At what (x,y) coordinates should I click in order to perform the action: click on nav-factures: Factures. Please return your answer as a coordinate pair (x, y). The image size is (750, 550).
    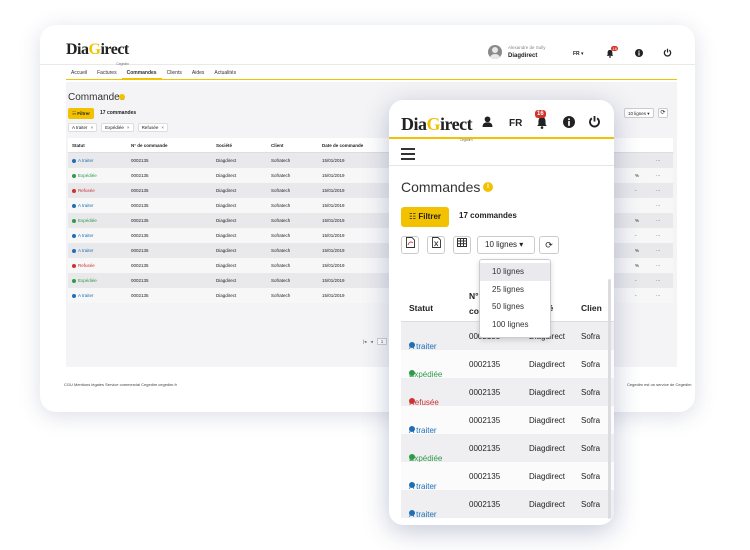
    Looking at the image, I should click on (106, 72).